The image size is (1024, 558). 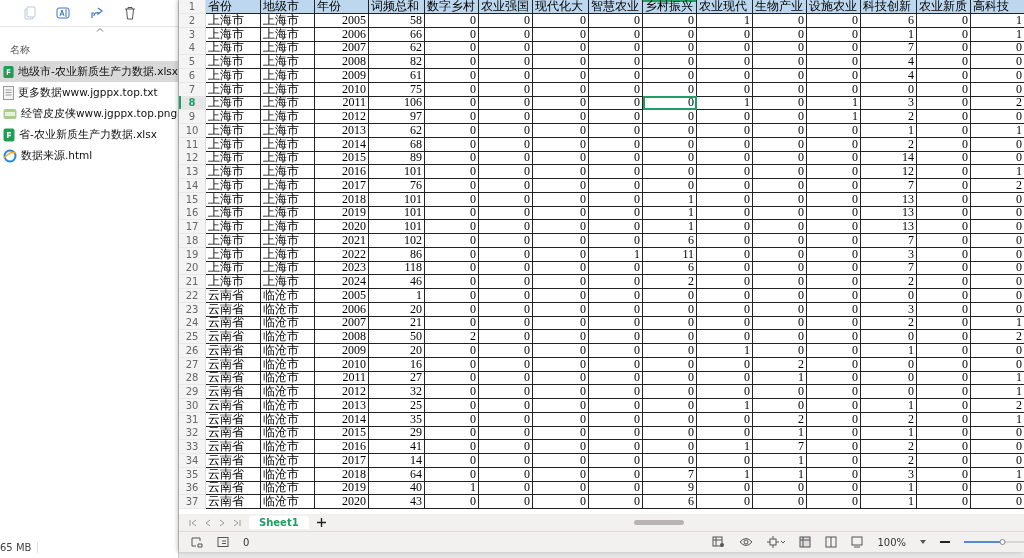 What do you see at coordinates (342, 350) in the screenshot?
I see `table-cell: 2009` at bounding box center [342, 350].